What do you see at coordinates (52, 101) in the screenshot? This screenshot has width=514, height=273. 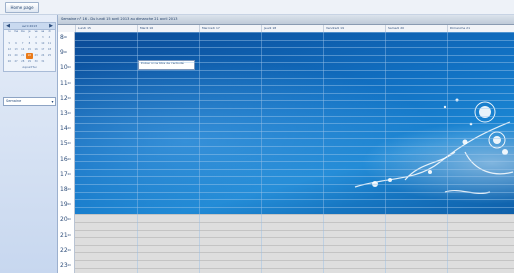 I see `chevron-down-icon: ▾` at bounding box center [52, 101].